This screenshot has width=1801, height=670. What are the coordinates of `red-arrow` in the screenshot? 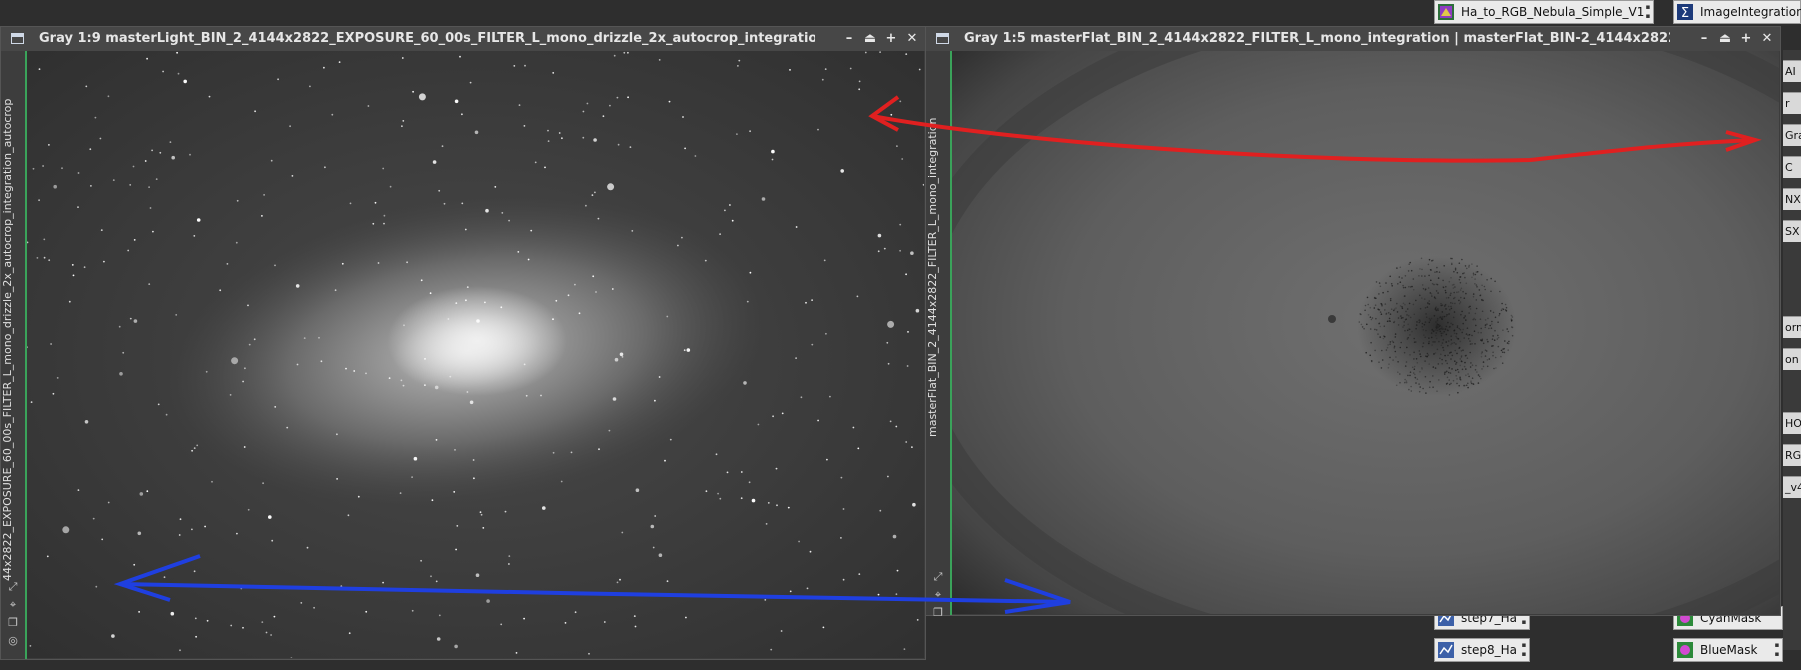 It's located at (1313, 138).